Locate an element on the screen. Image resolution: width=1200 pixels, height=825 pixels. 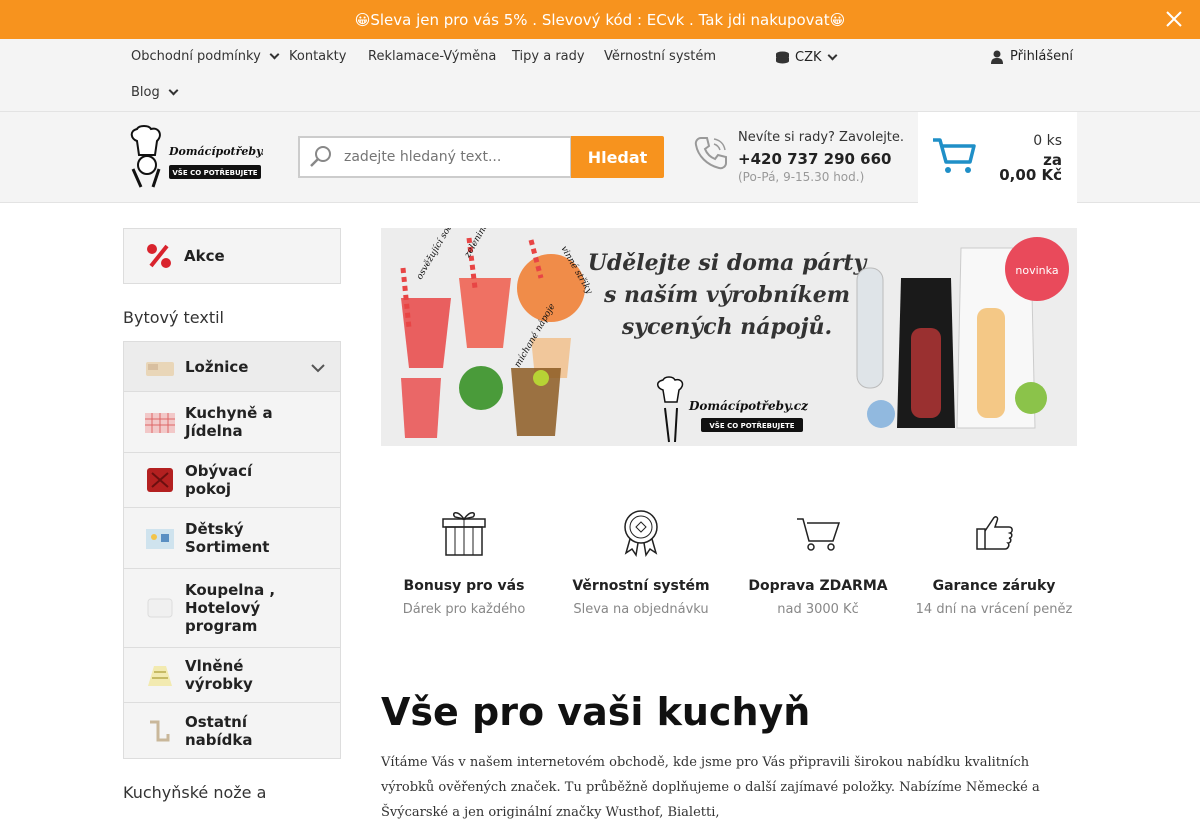
search-icon is located at coordinates (320, 156).